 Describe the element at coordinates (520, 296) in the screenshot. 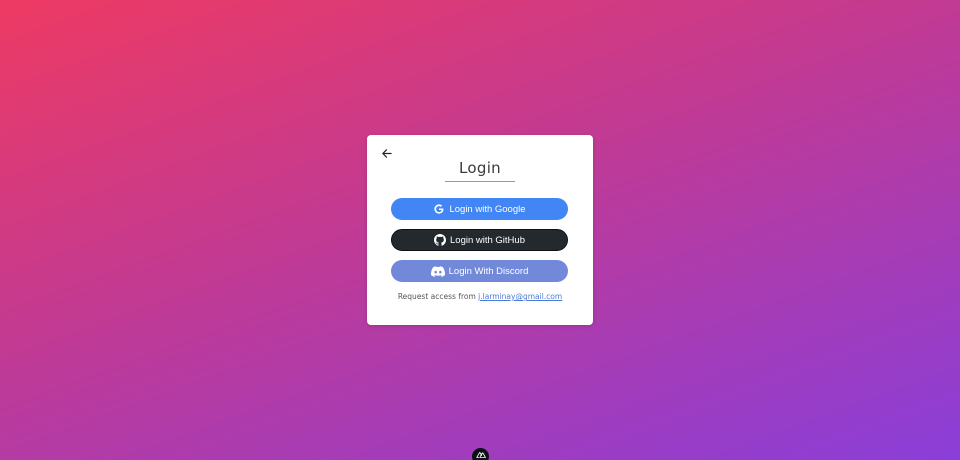

I see `request-access-email-link: j.larminay@gmail.com` at that location.